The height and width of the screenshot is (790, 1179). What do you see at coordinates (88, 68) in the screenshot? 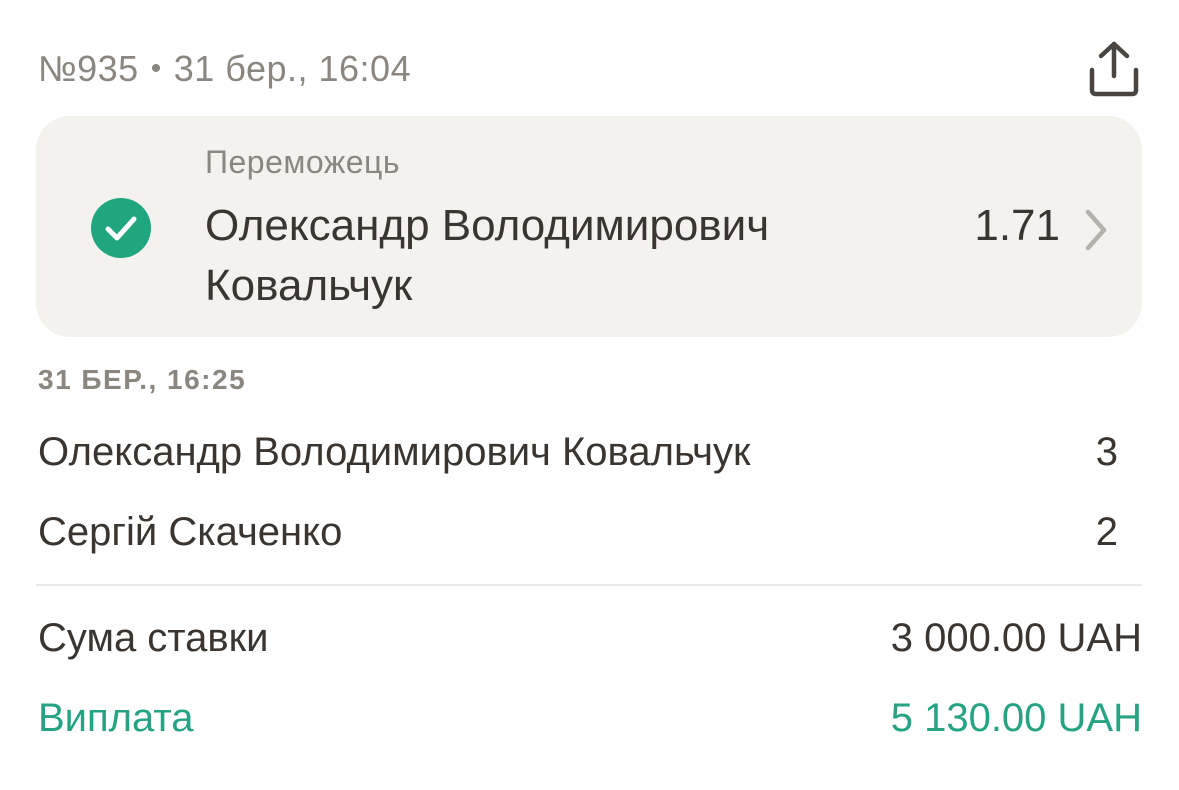
I see `bet-number: №935` at bounding box center [88, 68].